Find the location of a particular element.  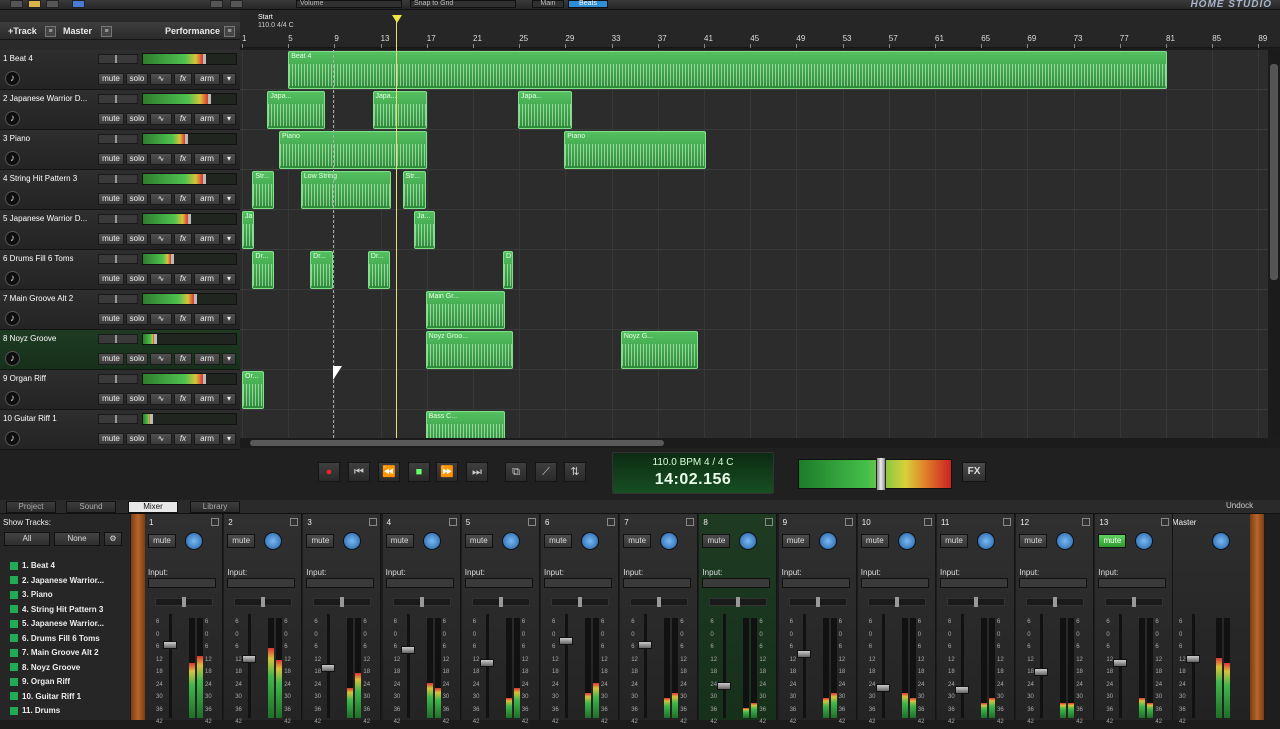

tab-project: Project is located at coordinates (31, 507).